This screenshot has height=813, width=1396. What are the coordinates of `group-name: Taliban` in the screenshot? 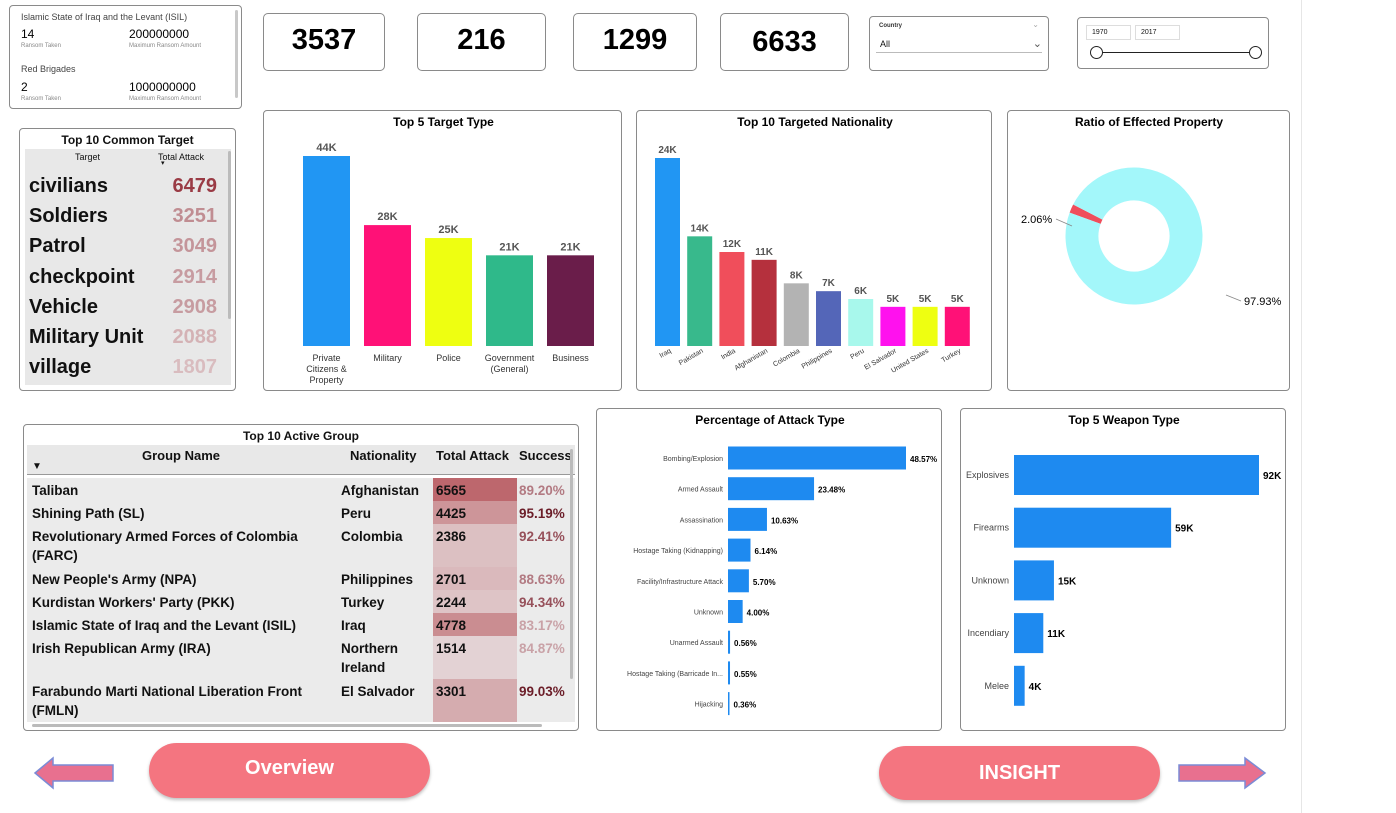 It's located at (55, 490).